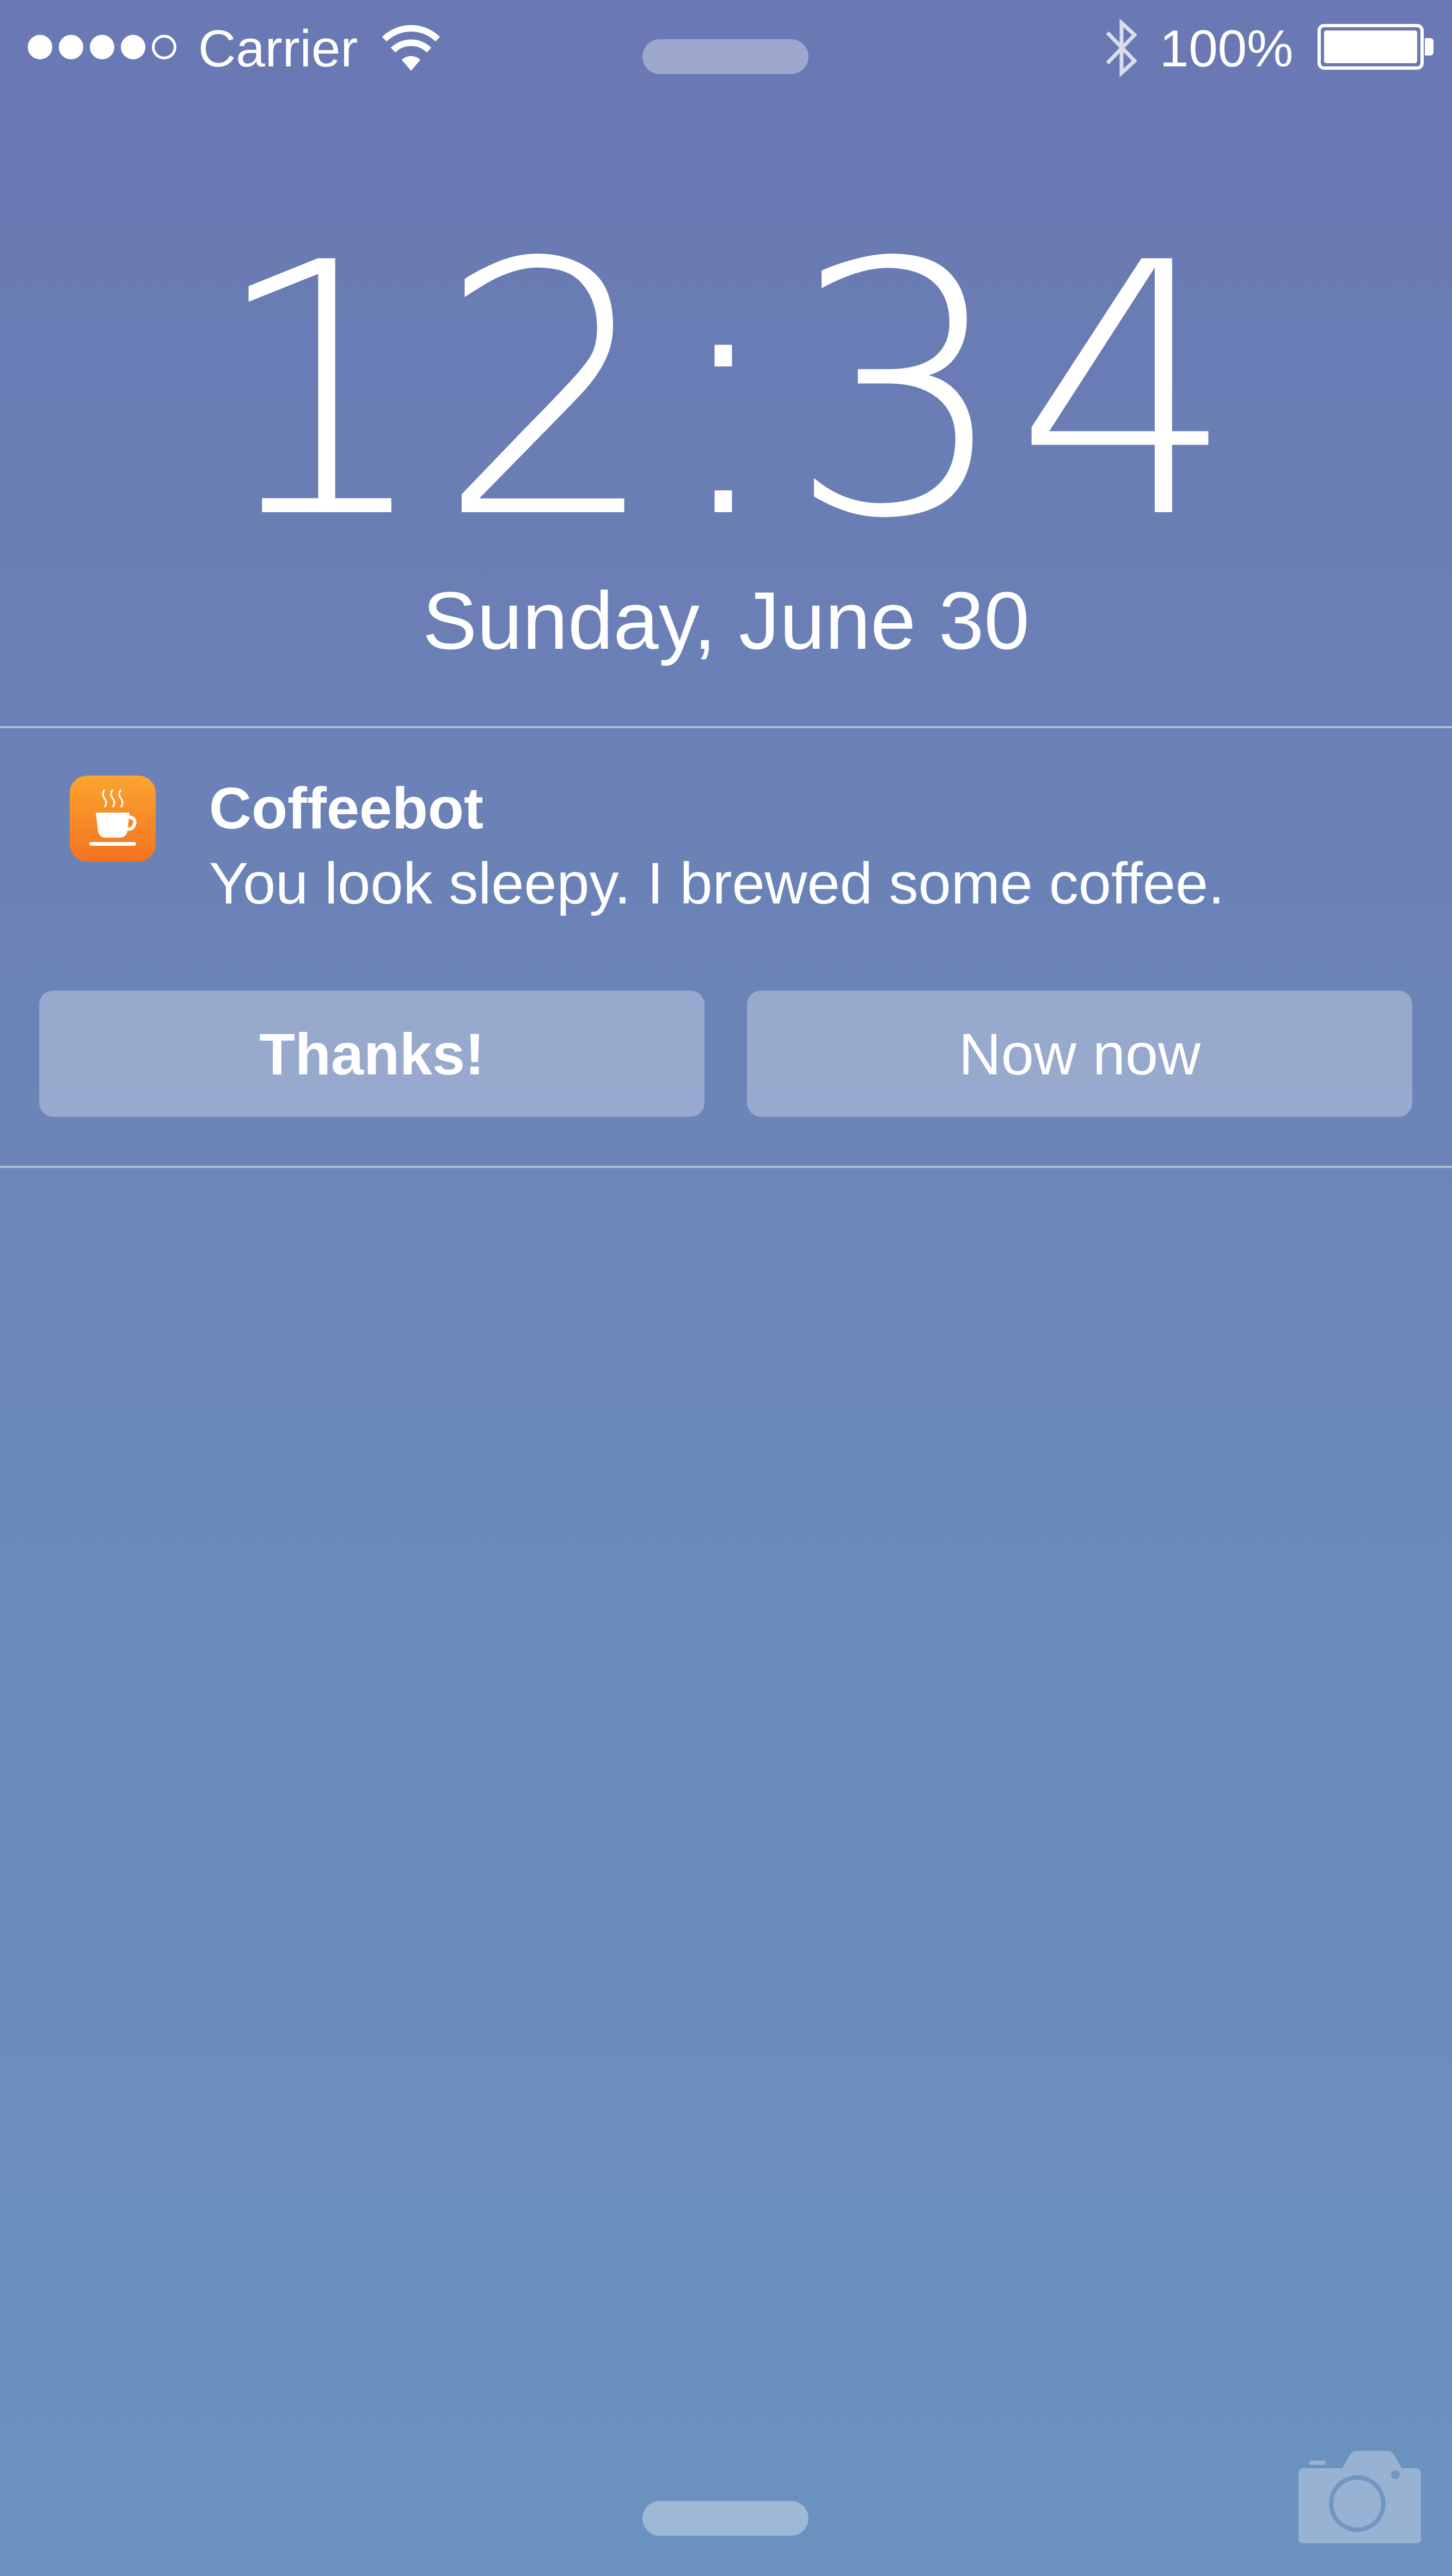 This screenshot has width=1452, height=2576. I want to click on bluetooth-icon, so click(1122, 48).